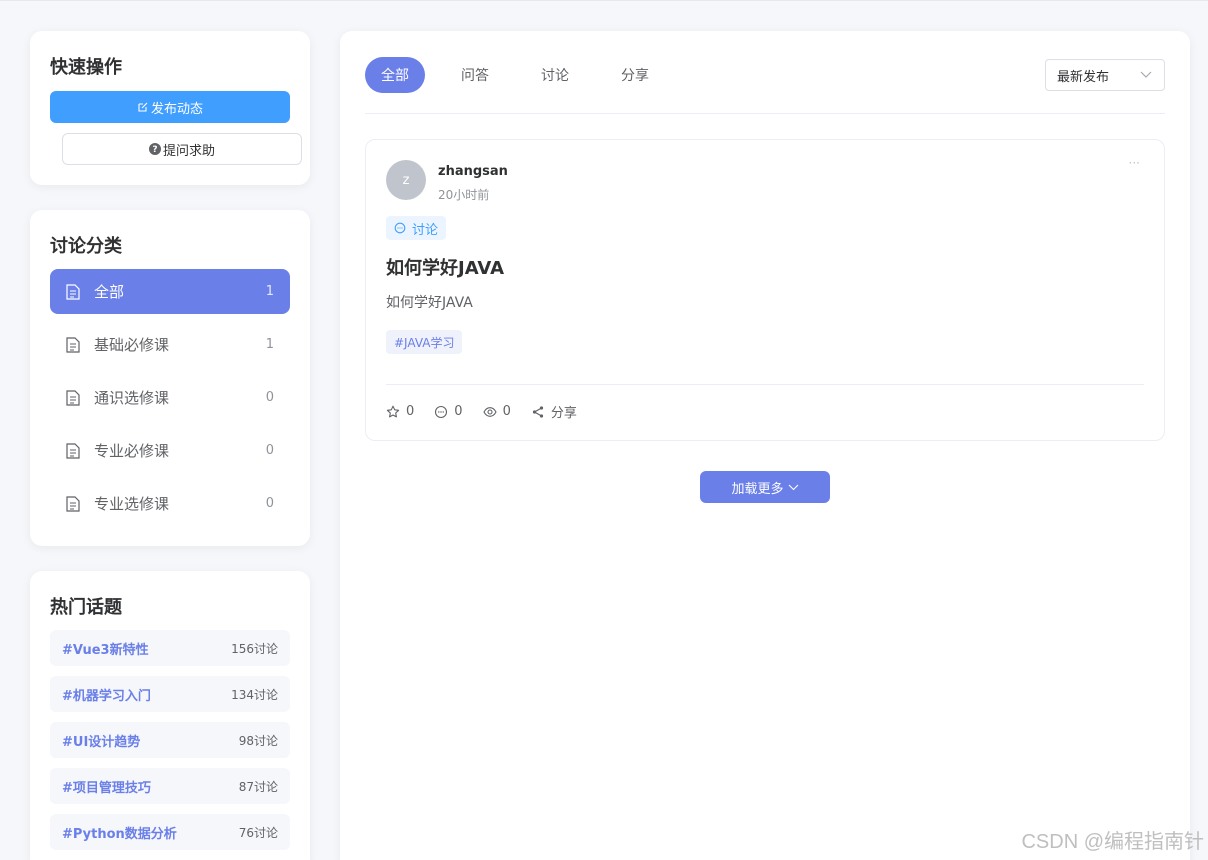 The width and height of the screenshot is (1208, 860). I want to click on view-count: 0, so click(506, 411).